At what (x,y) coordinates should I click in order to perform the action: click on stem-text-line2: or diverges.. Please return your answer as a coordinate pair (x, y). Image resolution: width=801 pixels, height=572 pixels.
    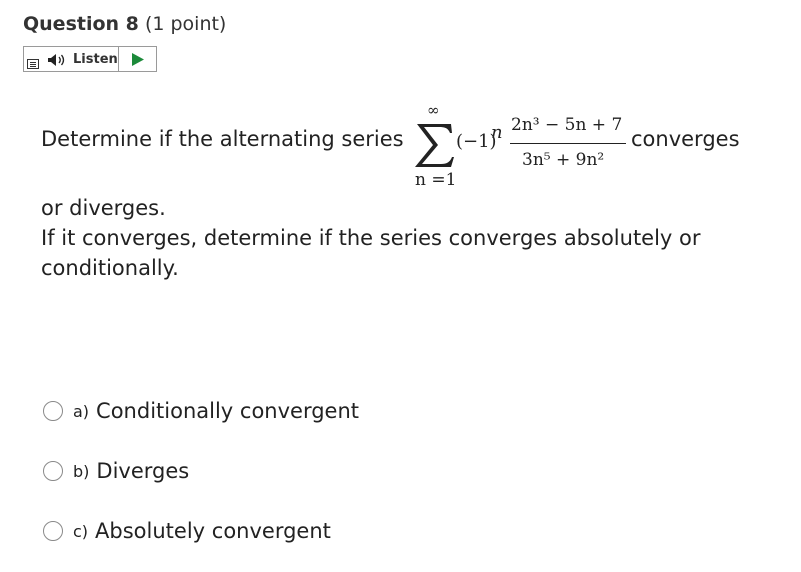
    Looking at the image, I should click on (103, 208).